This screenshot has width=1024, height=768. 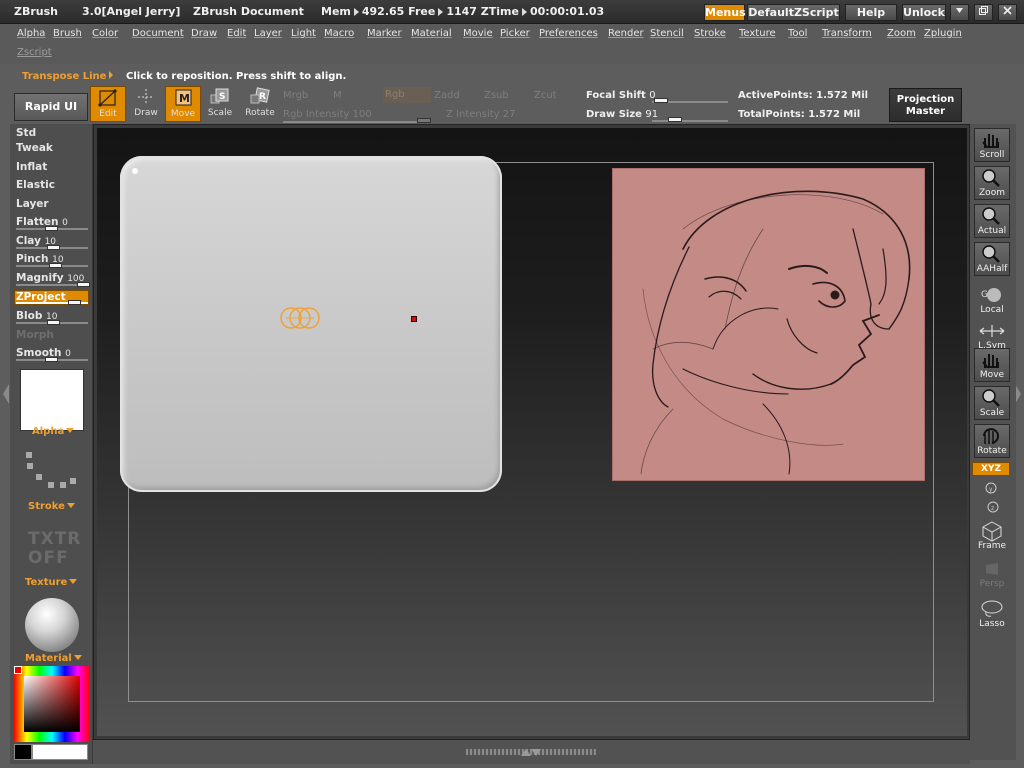 I want to click on menu-color: Color, so click(x=105, y=33).